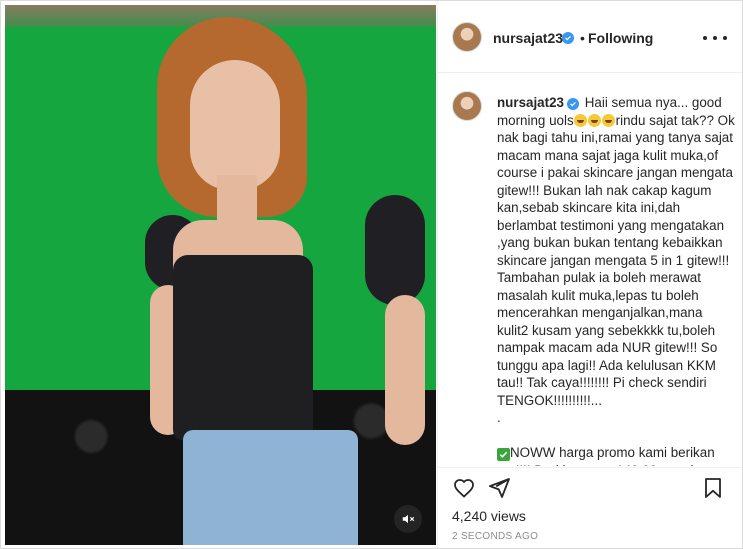  Describe the element at coordinates (489, 516) in the screenshot. I see `view-count: 4,240 views` at that location.